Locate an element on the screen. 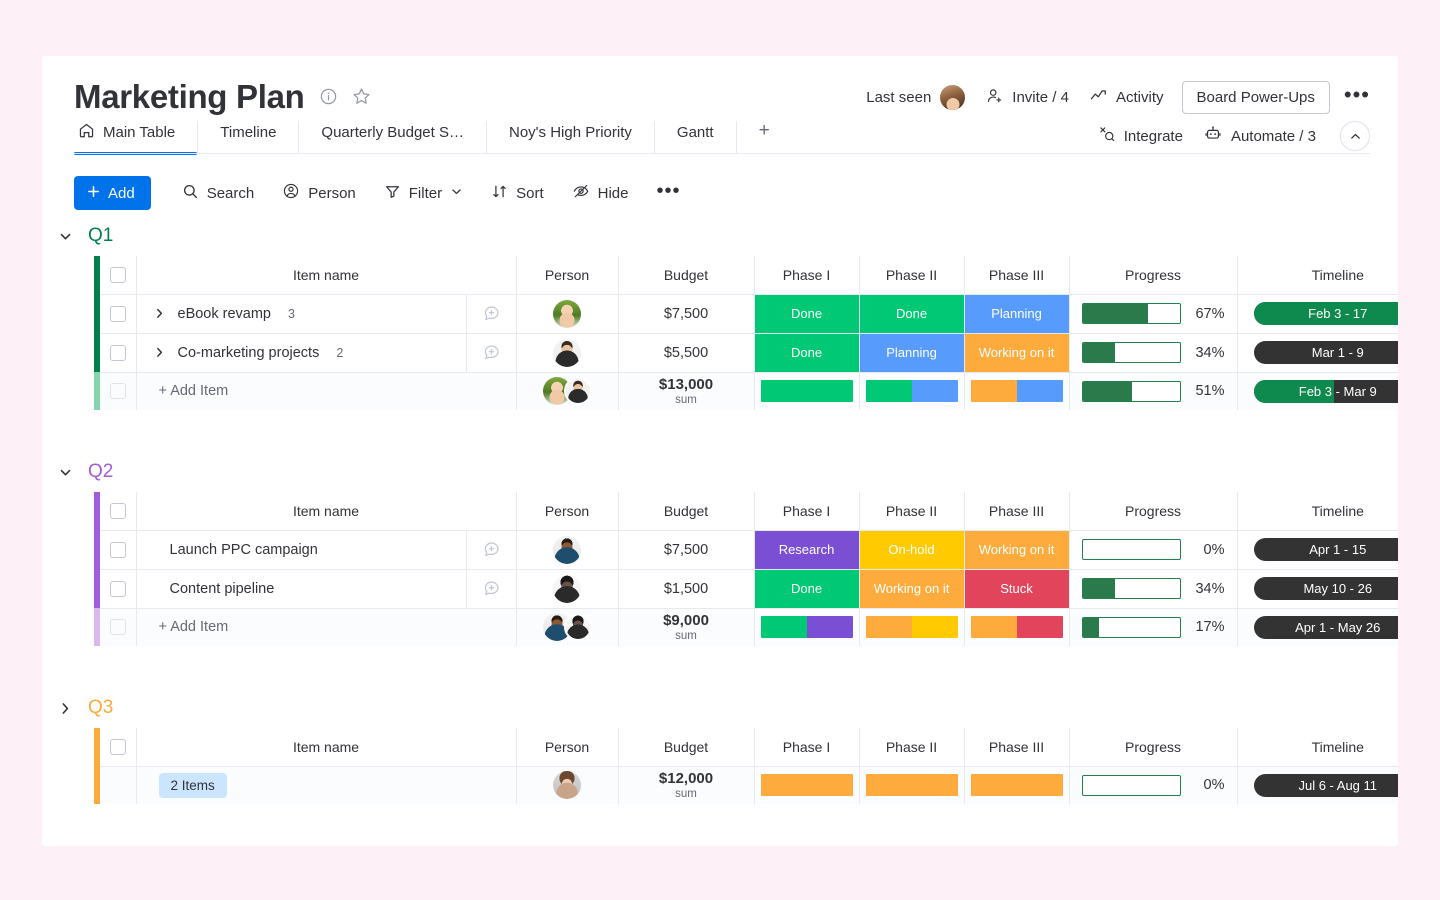  activity-button: Activity is located at coordinates (1126, 97).